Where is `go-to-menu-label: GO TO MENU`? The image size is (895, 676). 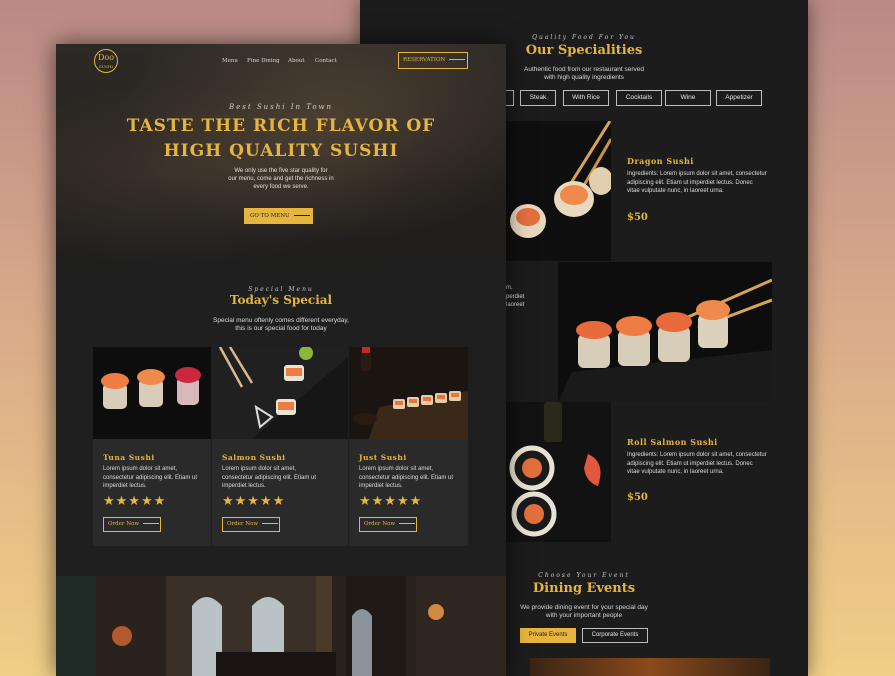 go-to-menu-label: GO TO MENU is located at coordinates (270, 216).